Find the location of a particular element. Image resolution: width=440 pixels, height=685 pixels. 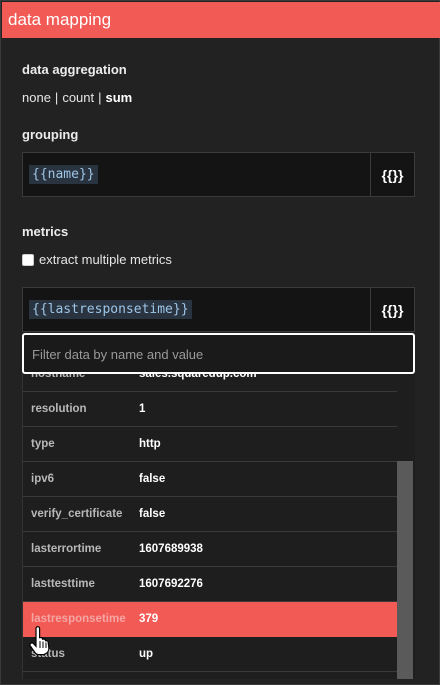

panel-title: data mapping is located at coordinates (60, 19).